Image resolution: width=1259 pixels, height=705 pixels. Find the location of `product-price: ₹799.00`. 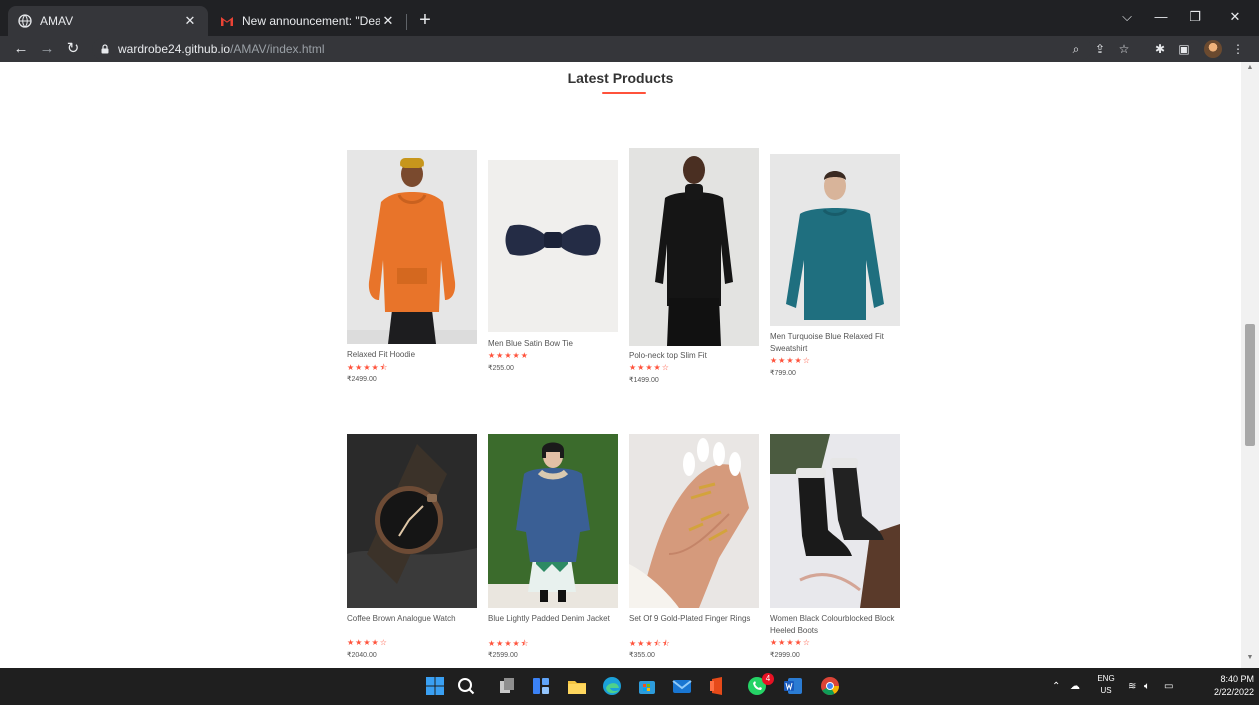

product-price: ₹799.00 is located at coordinates (783, 373).